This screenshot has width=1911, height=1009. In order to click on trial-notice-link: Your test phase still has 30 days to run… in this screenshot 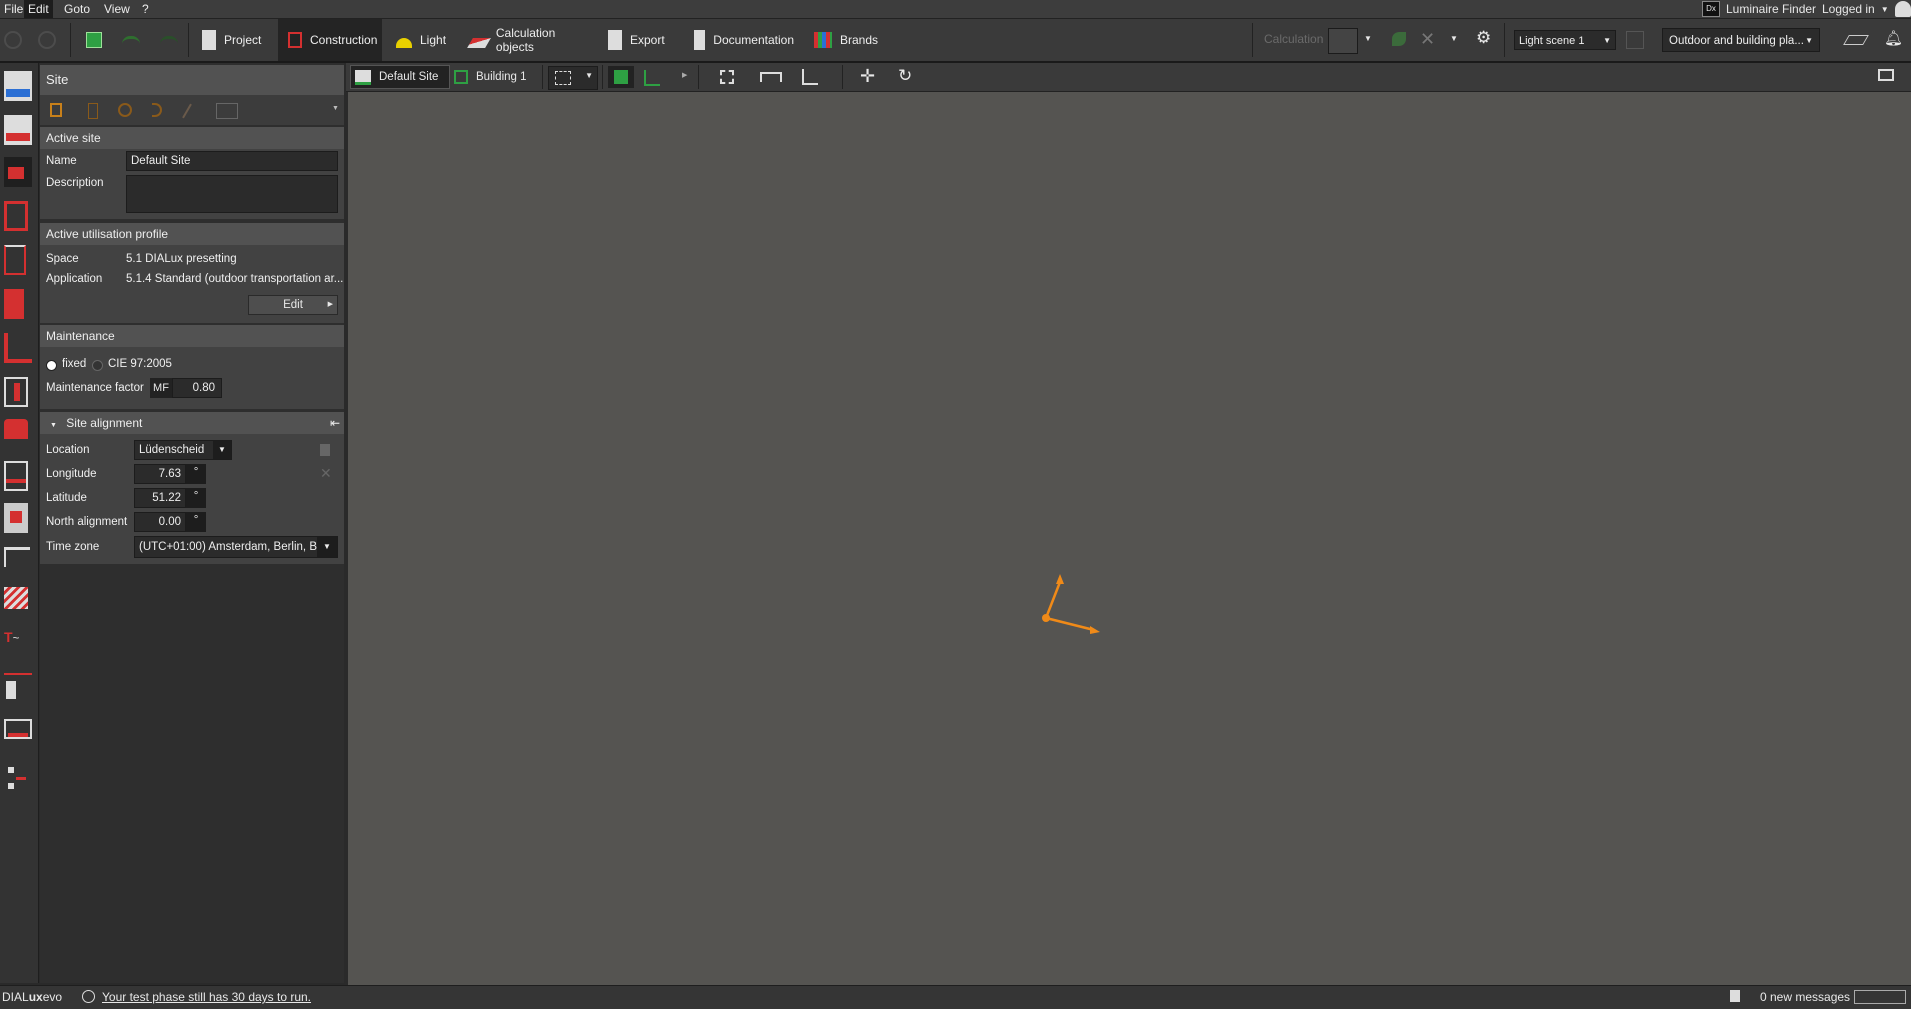, I will do `click(206, 997)`.